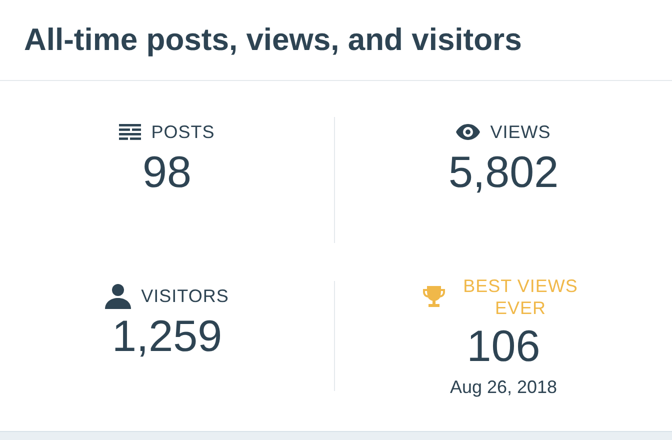 The image size is (672, 440). I want to click on stat-value: 106, so click(503, 347).